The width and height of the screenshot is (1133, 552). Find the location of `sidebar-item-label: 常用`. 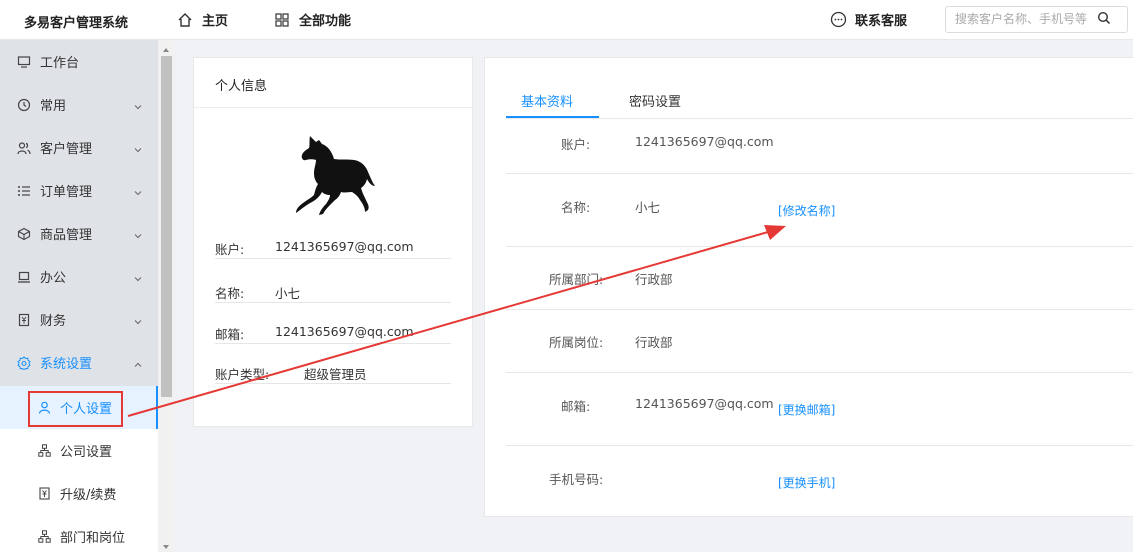

sidebar-item-label: 常用 is located at coordinates (53, 106).